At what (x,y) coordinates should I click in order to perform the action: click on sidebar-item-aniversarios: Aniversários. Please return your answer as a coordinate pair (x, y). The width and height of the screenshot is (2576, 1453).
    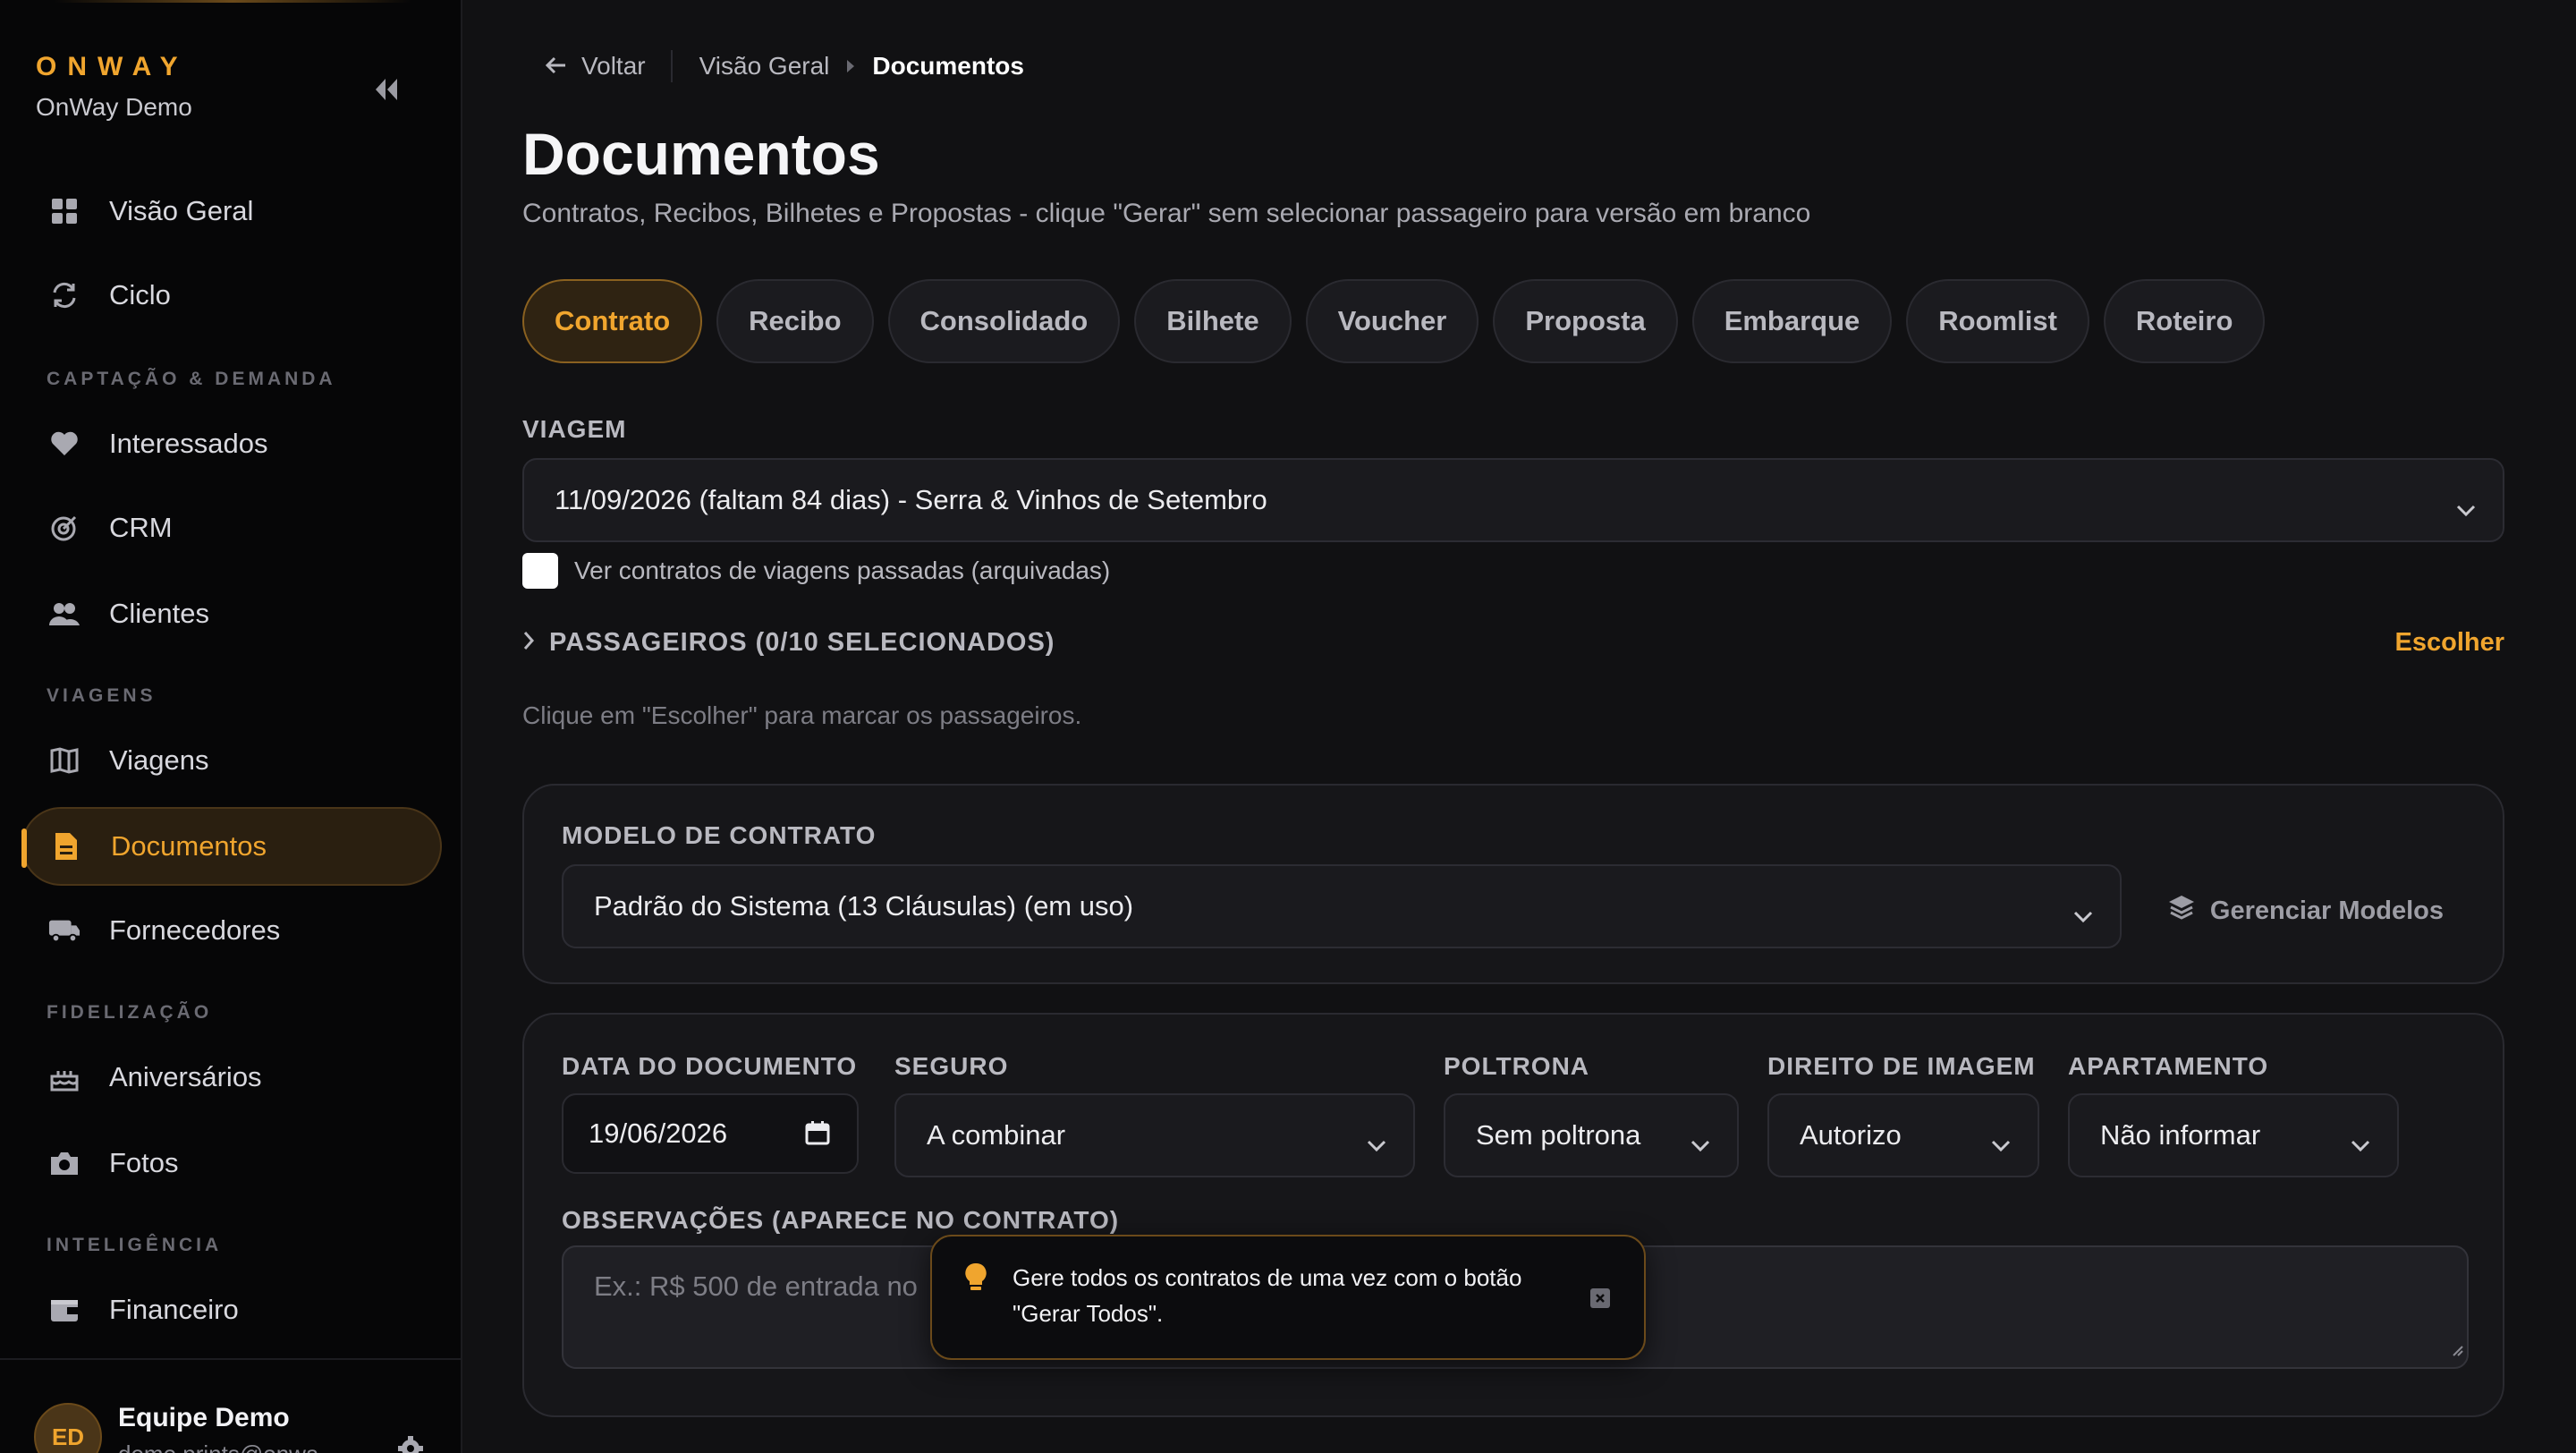
    Looking at the image, I should click on (231, 1077).